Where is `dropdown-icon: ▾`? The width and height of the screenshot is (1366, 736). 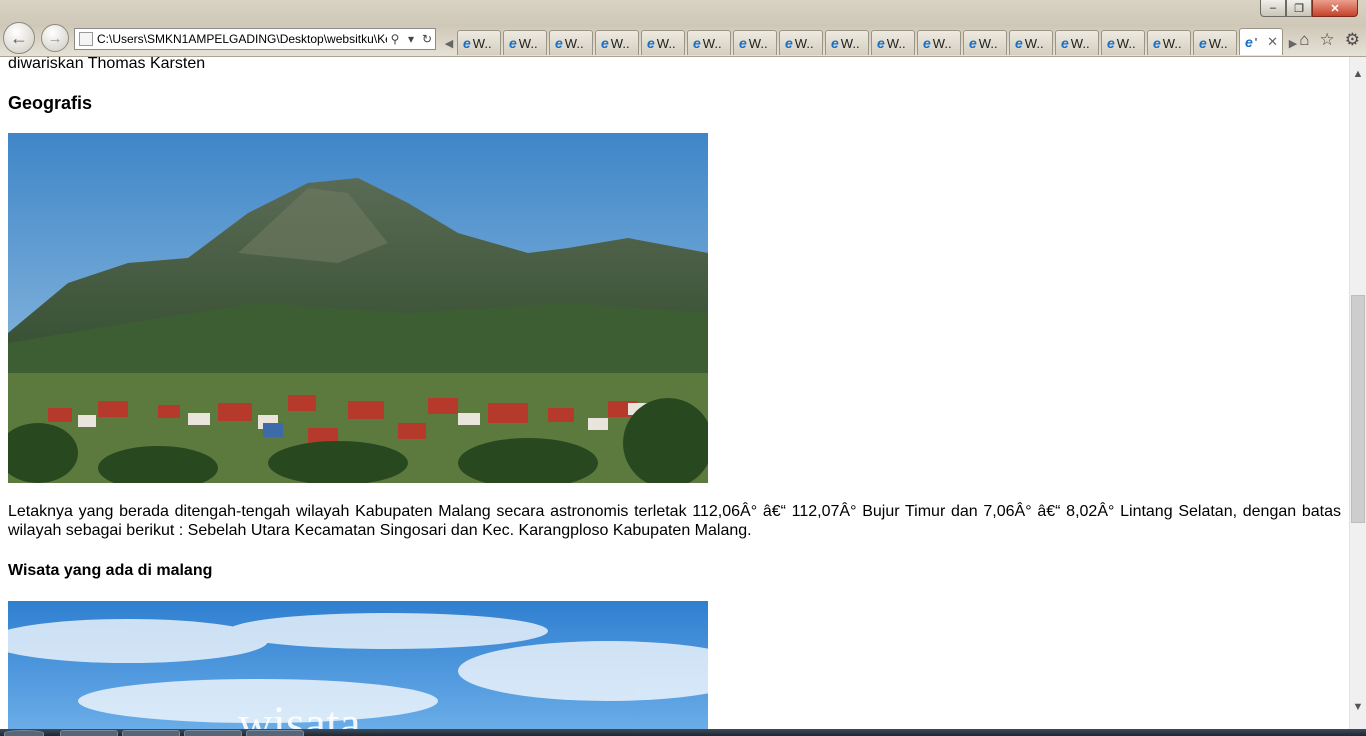 dropdown-icon: ▾ is located at coordinates (411, 39).